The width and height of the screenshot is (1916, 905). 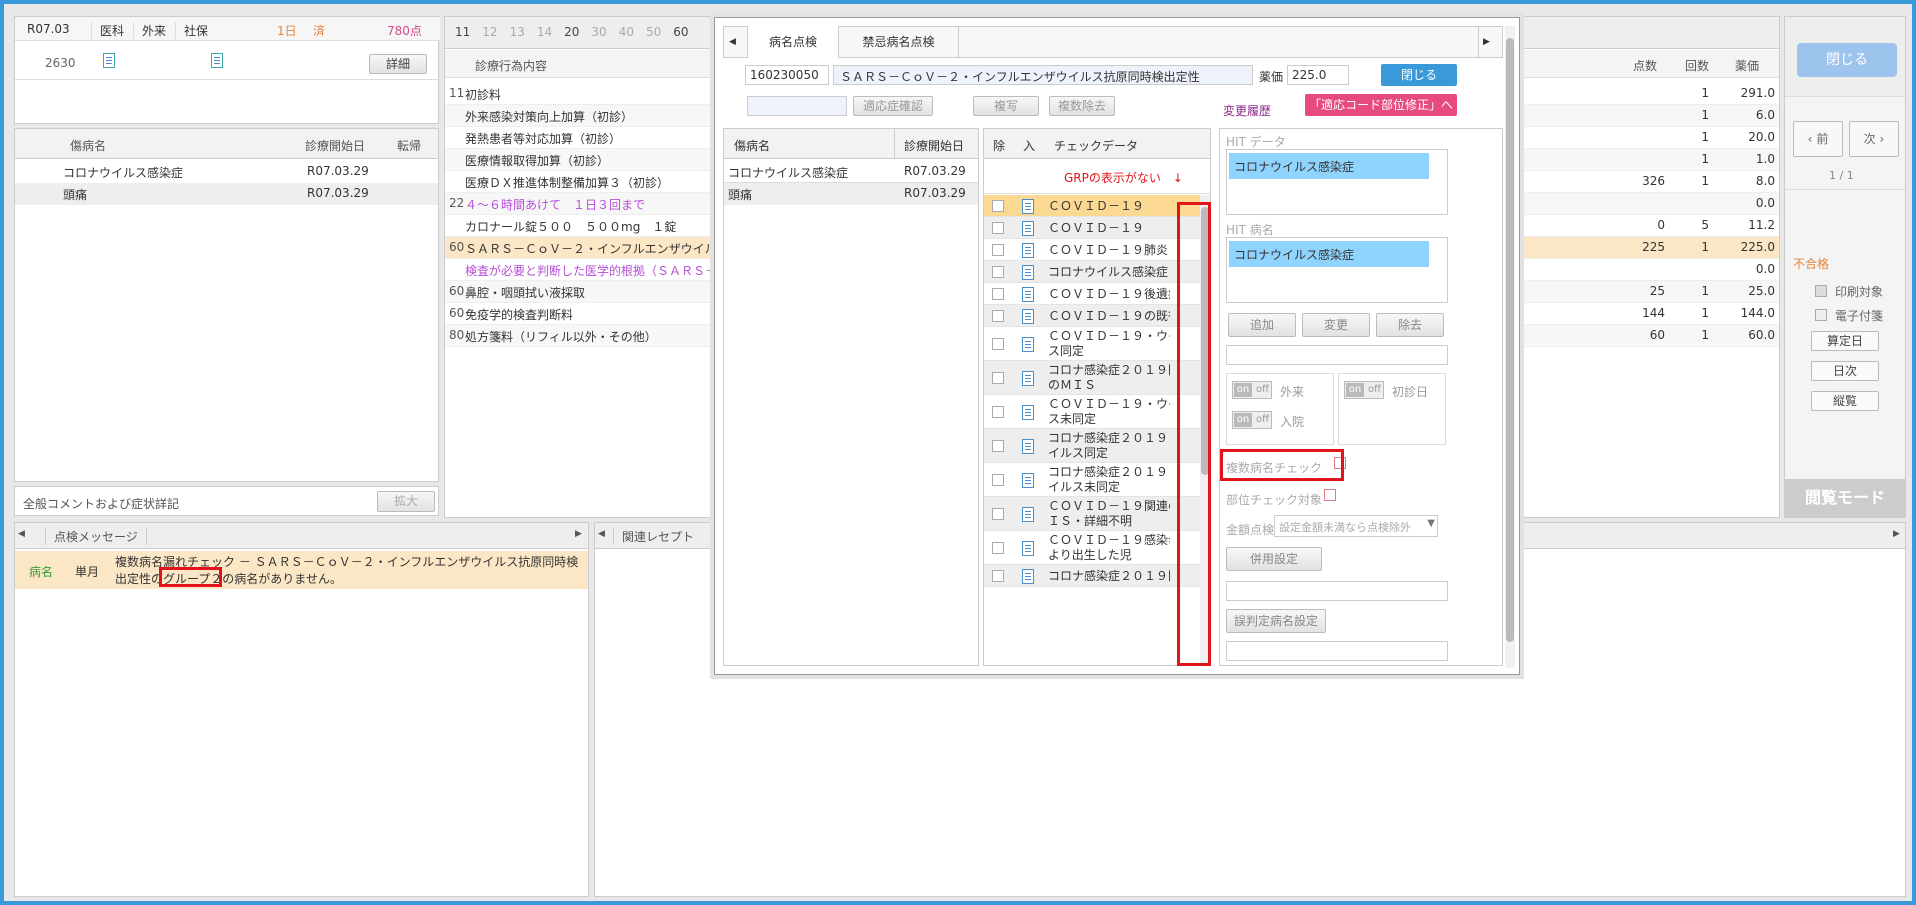 What do you see at coordinates (1274, 559) in the screenshot?
I see `combined-setting-button: 併用設定` at bounding box center [1274, 559].